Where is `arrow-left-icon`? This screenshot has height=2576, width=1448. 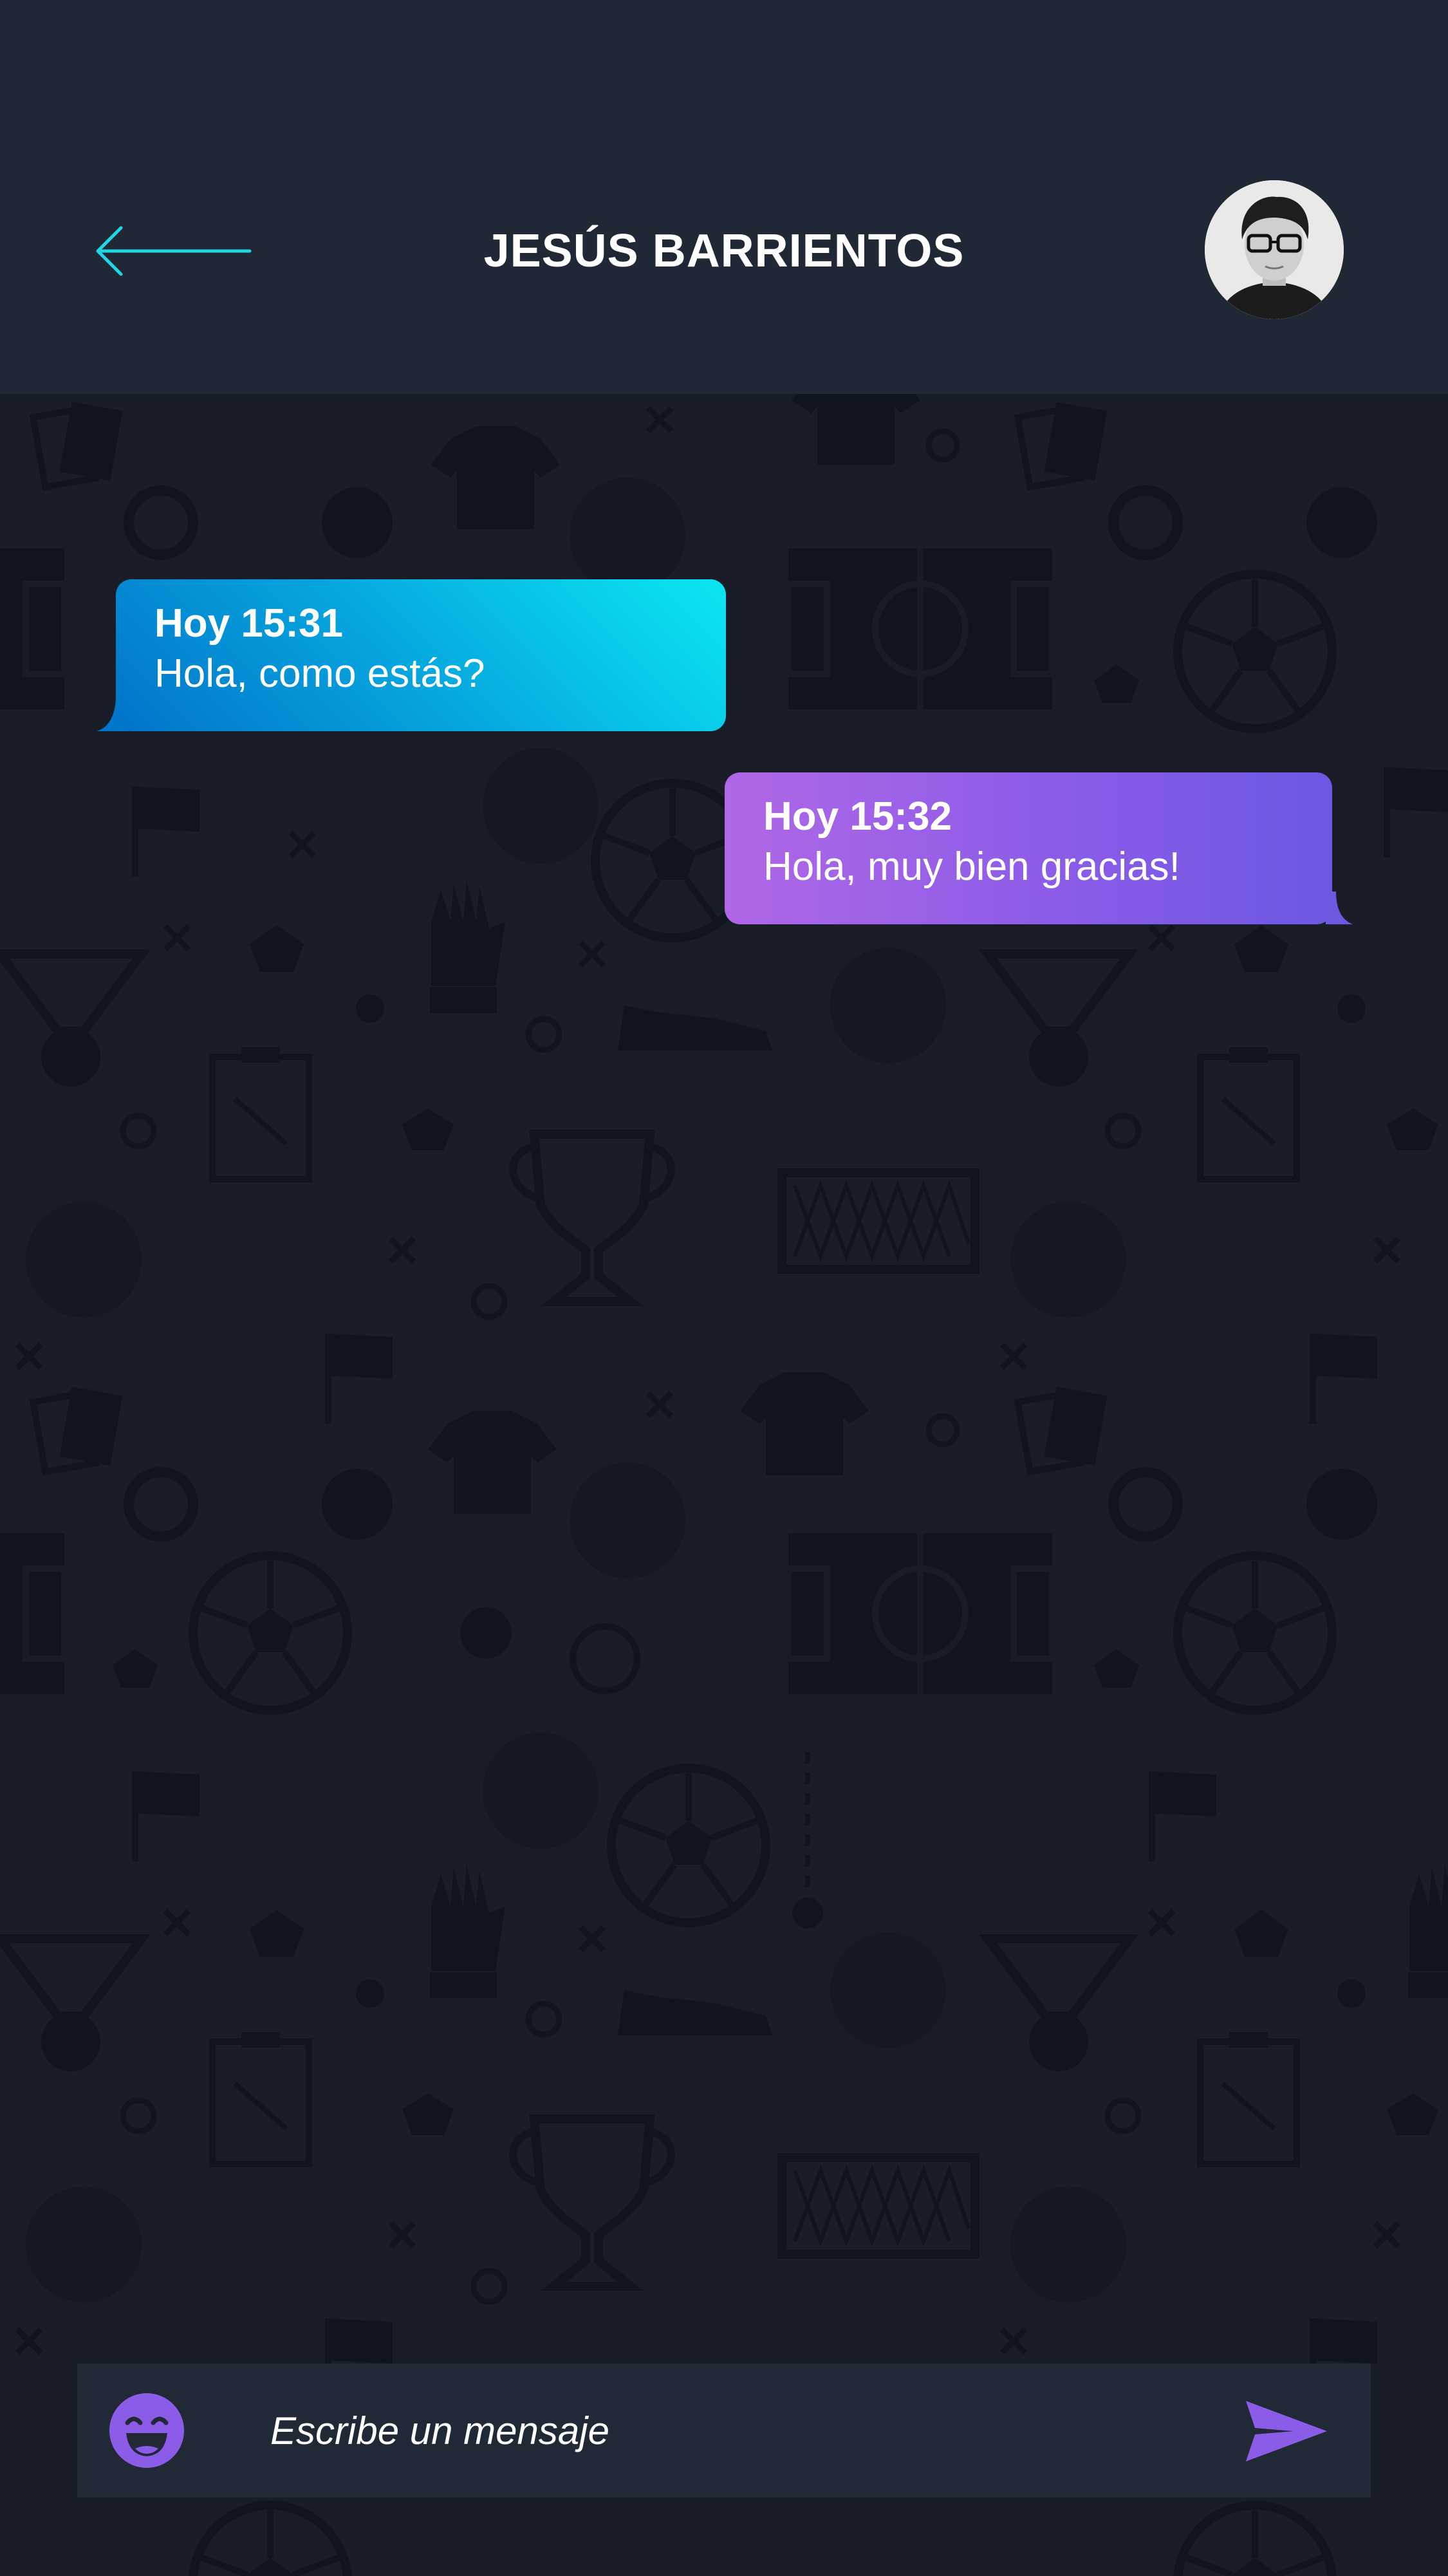
arrow-left-icon is located at coordinates (174, 251).